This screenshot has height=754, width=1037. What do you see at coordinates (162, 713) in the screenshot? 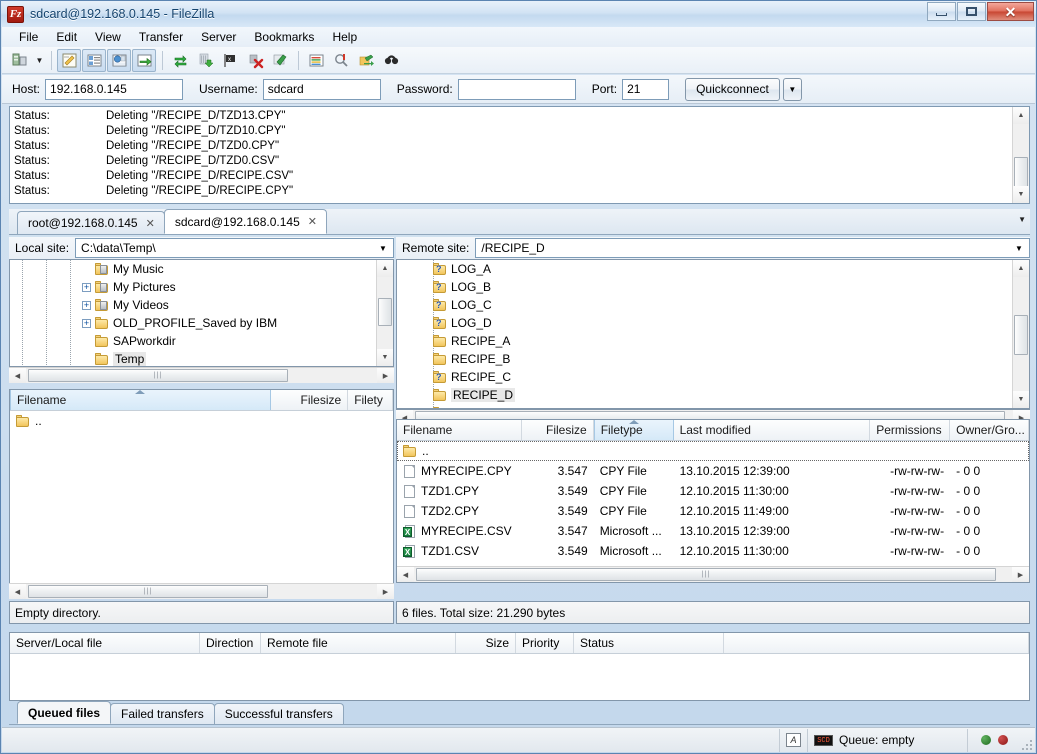
I see `tab-failed-transfers: Failed transfers` at bounding box center [162, 713].